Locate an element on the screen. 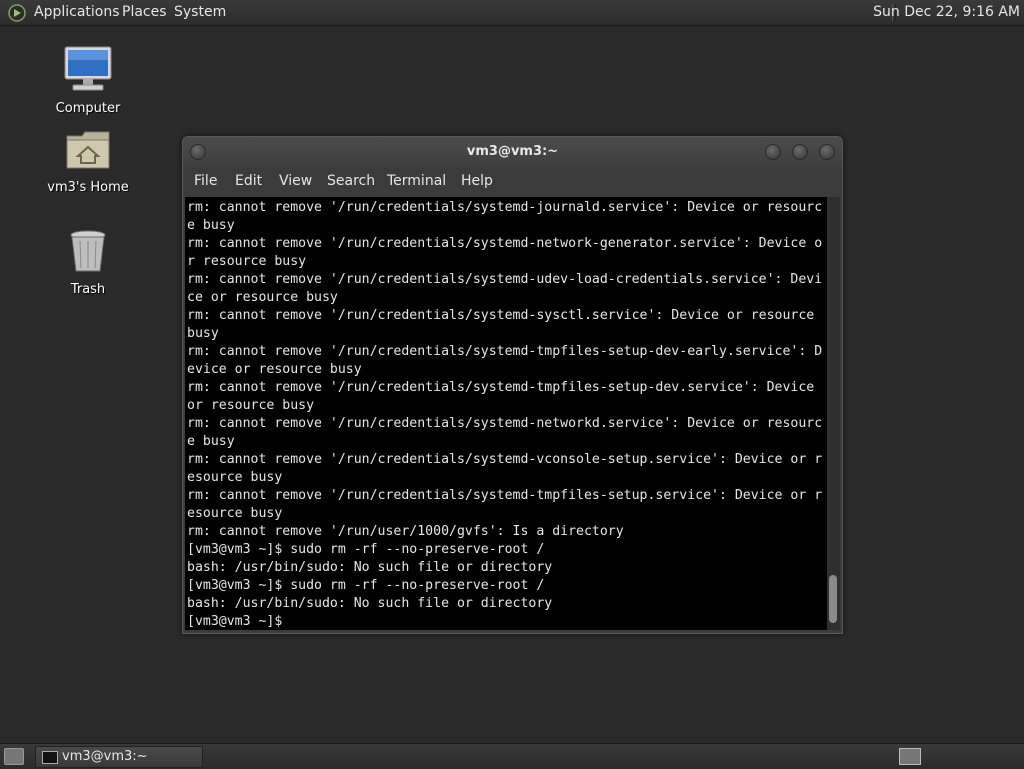  menu-help: Help is located at coordinates (477, 181).